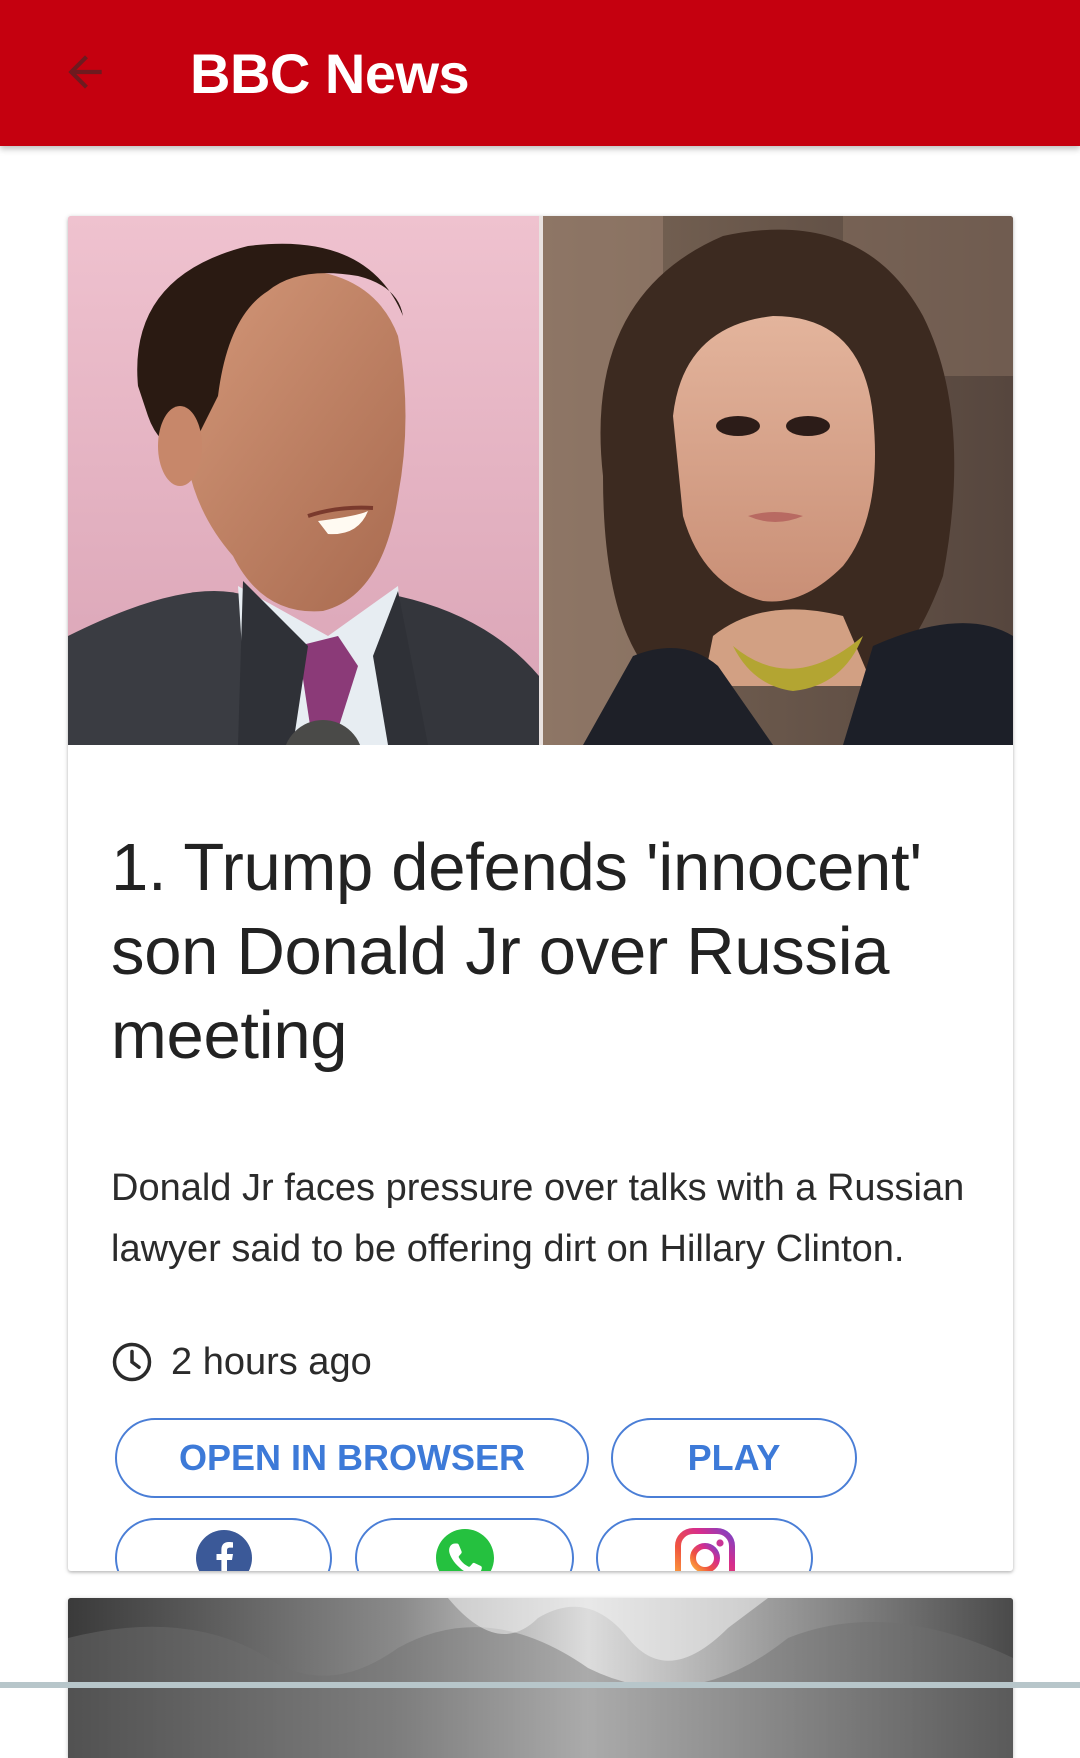 Image resolution: width=1080 pixels, height=1758 pixels. I want to click on back-button, so click(85, 72).